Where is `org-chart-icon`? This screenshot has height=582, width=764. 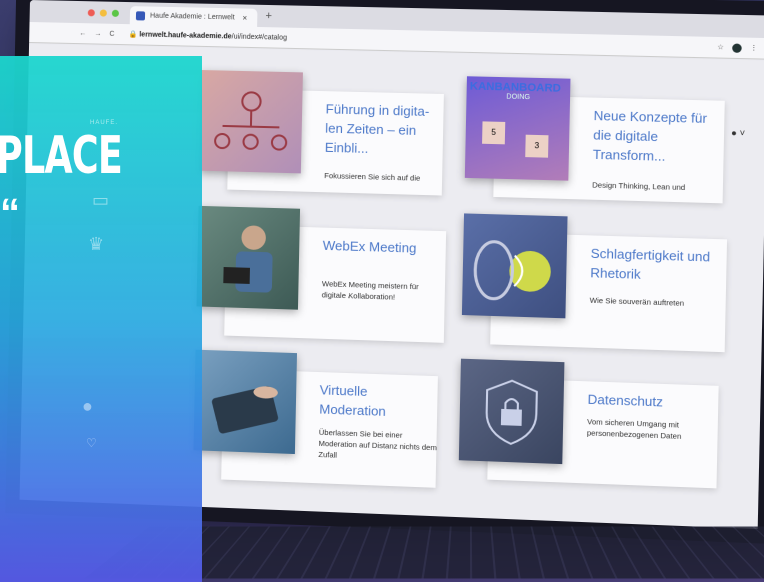
org-chart-icon is located at coordinates (251, 121).